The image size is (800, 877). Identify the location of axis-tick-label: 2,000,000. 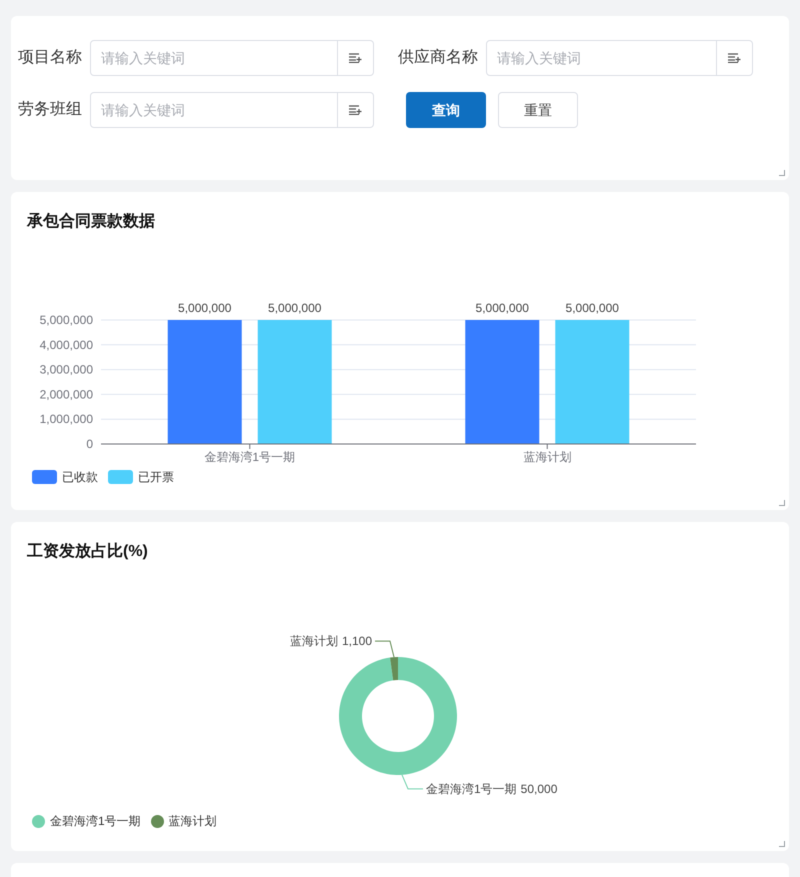
(66, 394).